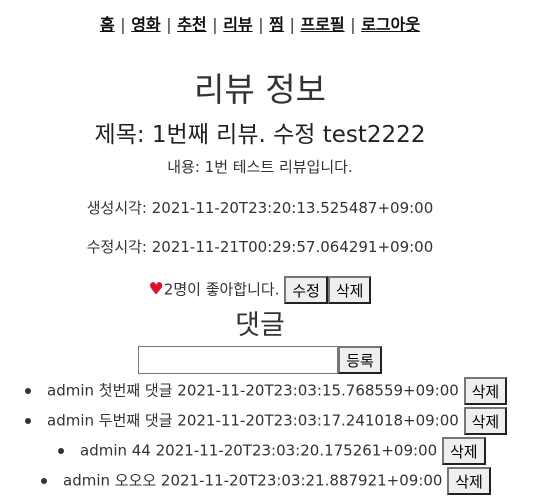 The height and width of the screenshot is (499, 546). Describe the element at coordinates (260, 247) in the screenshot. I see `review-updated-at: 수정시각: 2021-11-21T00:29:57.064291+09:00` at that location.